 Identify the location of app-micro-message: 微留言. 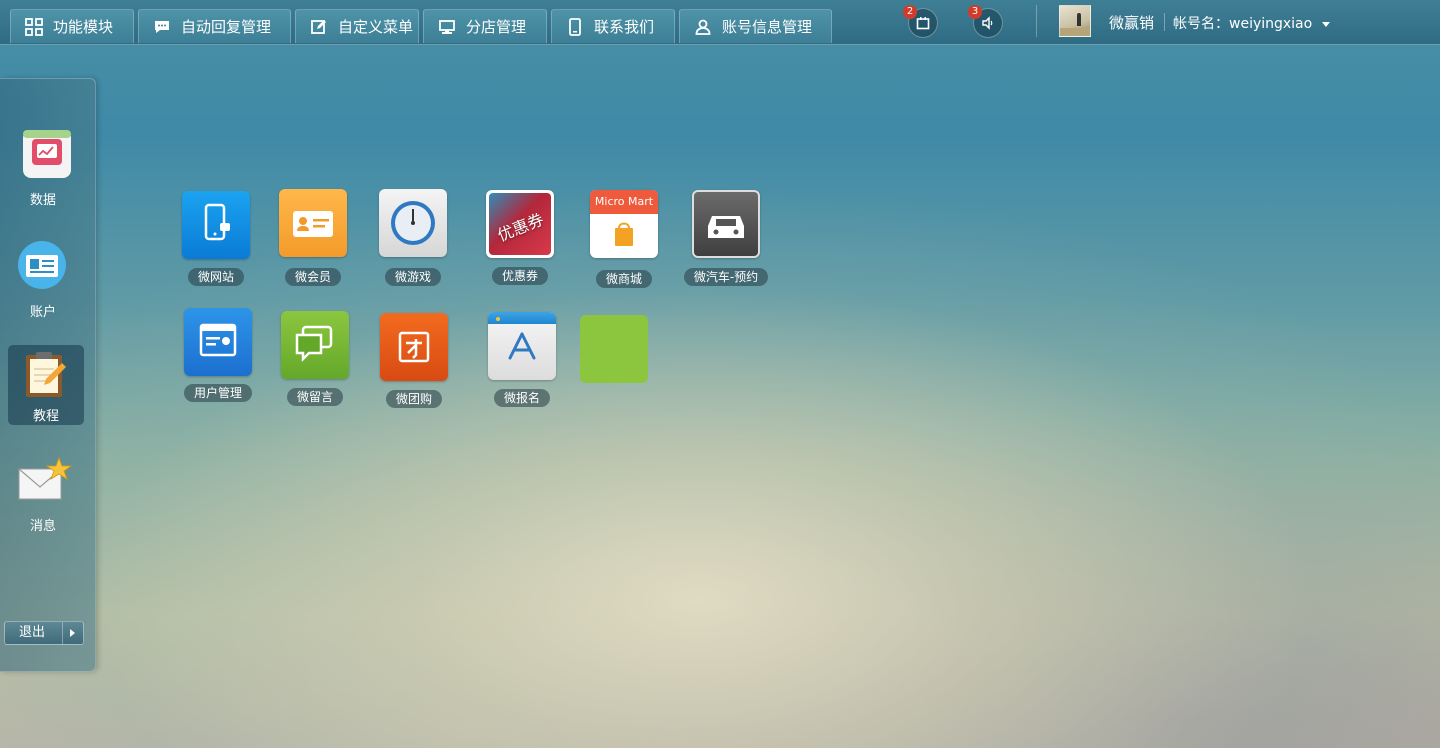
(315, 358).